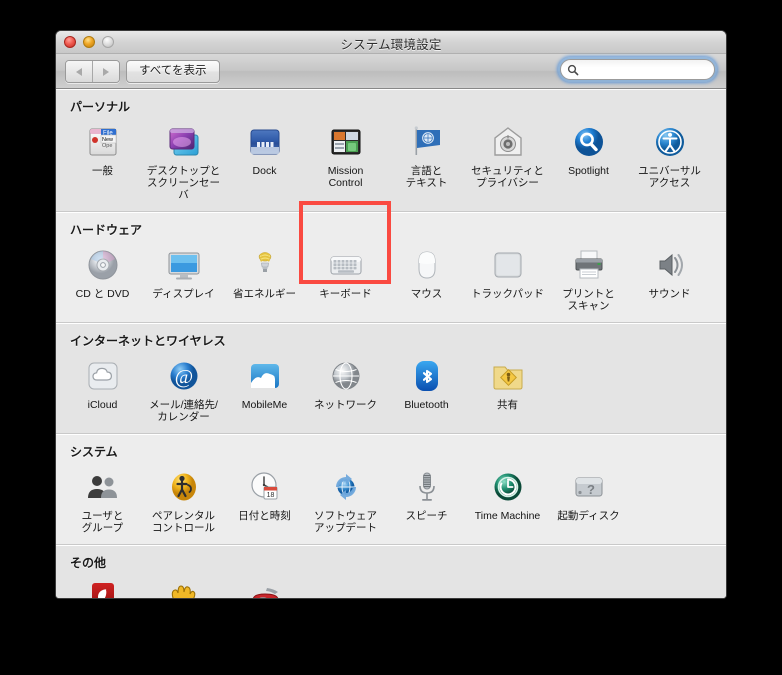  What do you see at coordinates (184, 376) in the screenshot?
I see `mail-contacts-calendars-icon: @` at bounding box center [184, 376].